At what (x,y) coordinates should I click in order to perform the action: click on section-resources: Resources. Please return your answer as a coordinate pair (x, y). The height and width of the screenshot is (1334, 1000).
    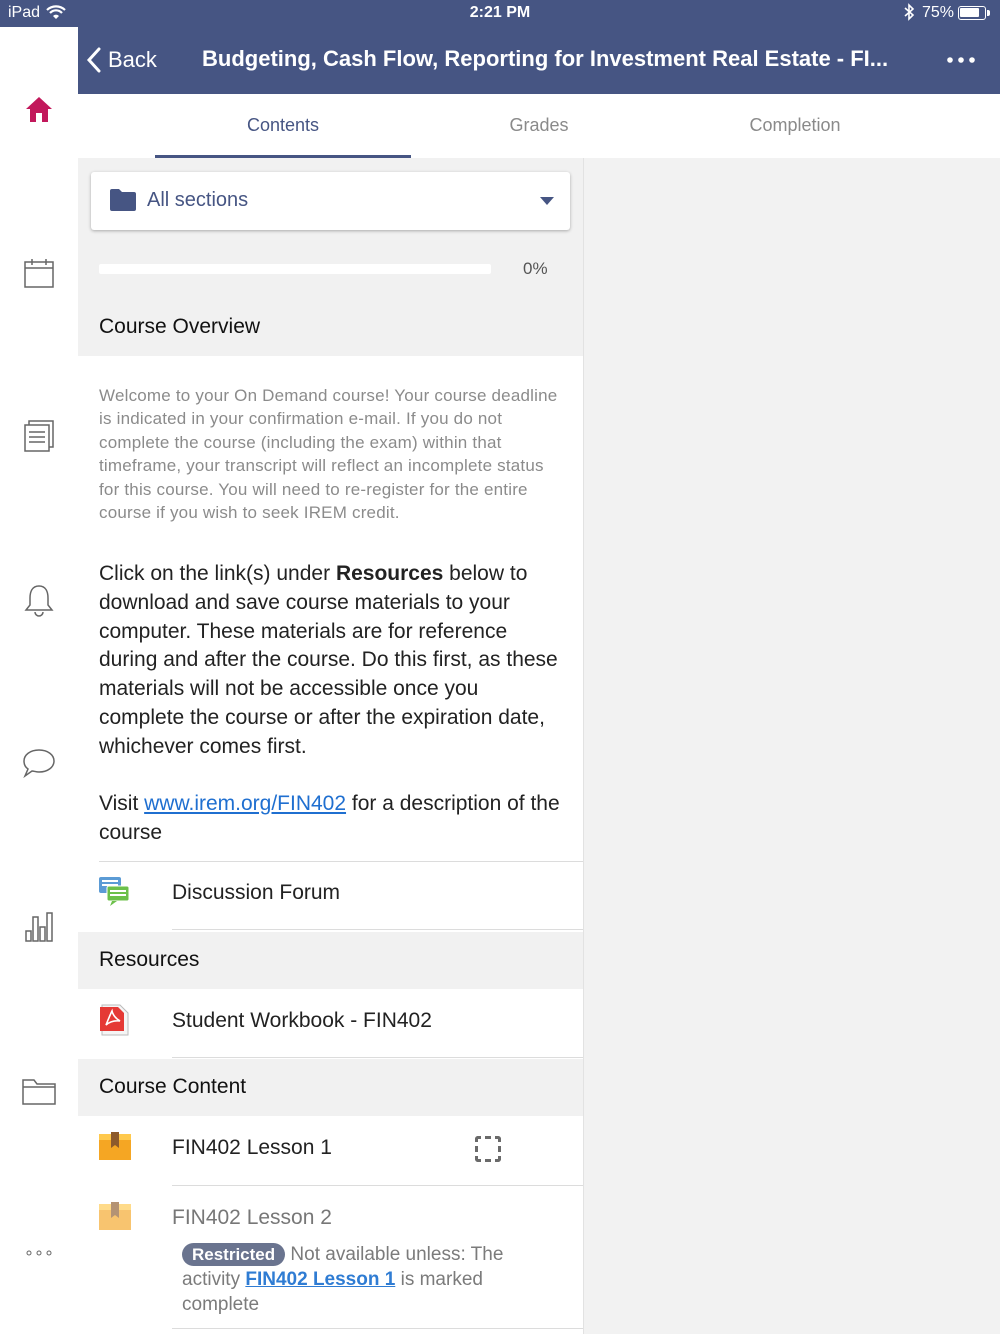
    Looking at the image, I should click on (330, 960).